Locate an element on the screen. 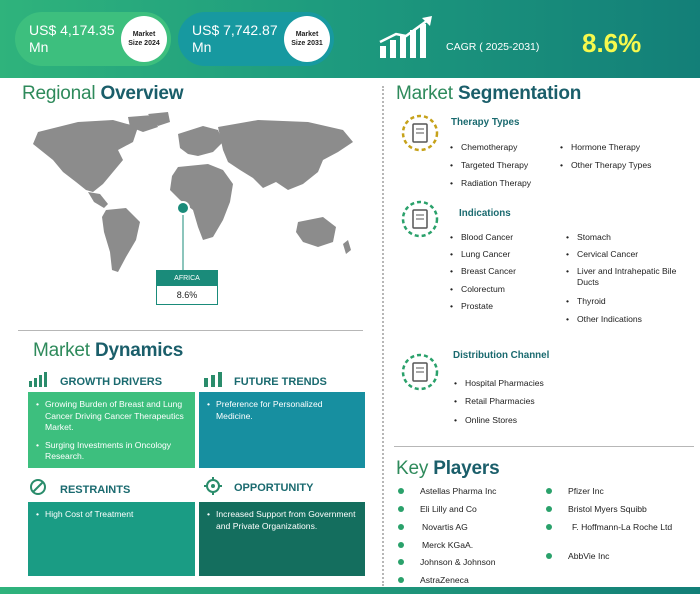 This screenshot has height=594, width=700. restraints-box: High Cost of Treatment is located at coordinates (111, 539).